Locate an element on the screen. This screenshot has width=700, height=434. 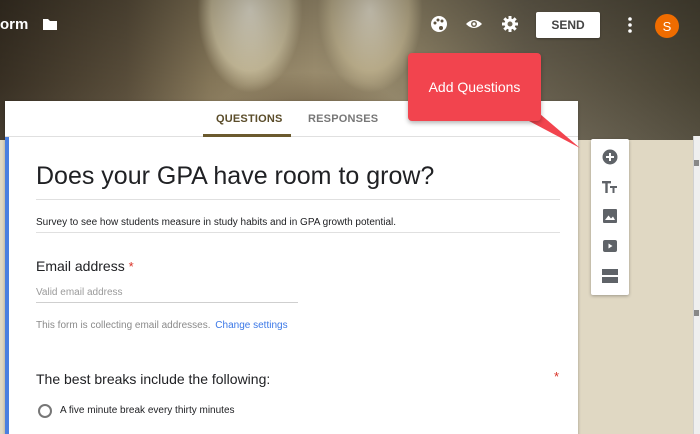
folder-icon is located at coordinates (50, 26).